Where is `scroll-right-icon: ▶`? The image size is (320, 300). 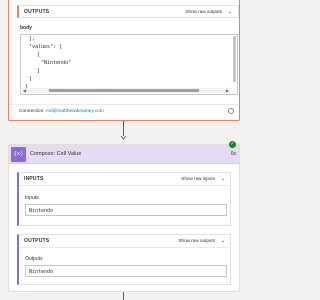 scroll-right-icon: ▶ is located at coordinates (227, 90).